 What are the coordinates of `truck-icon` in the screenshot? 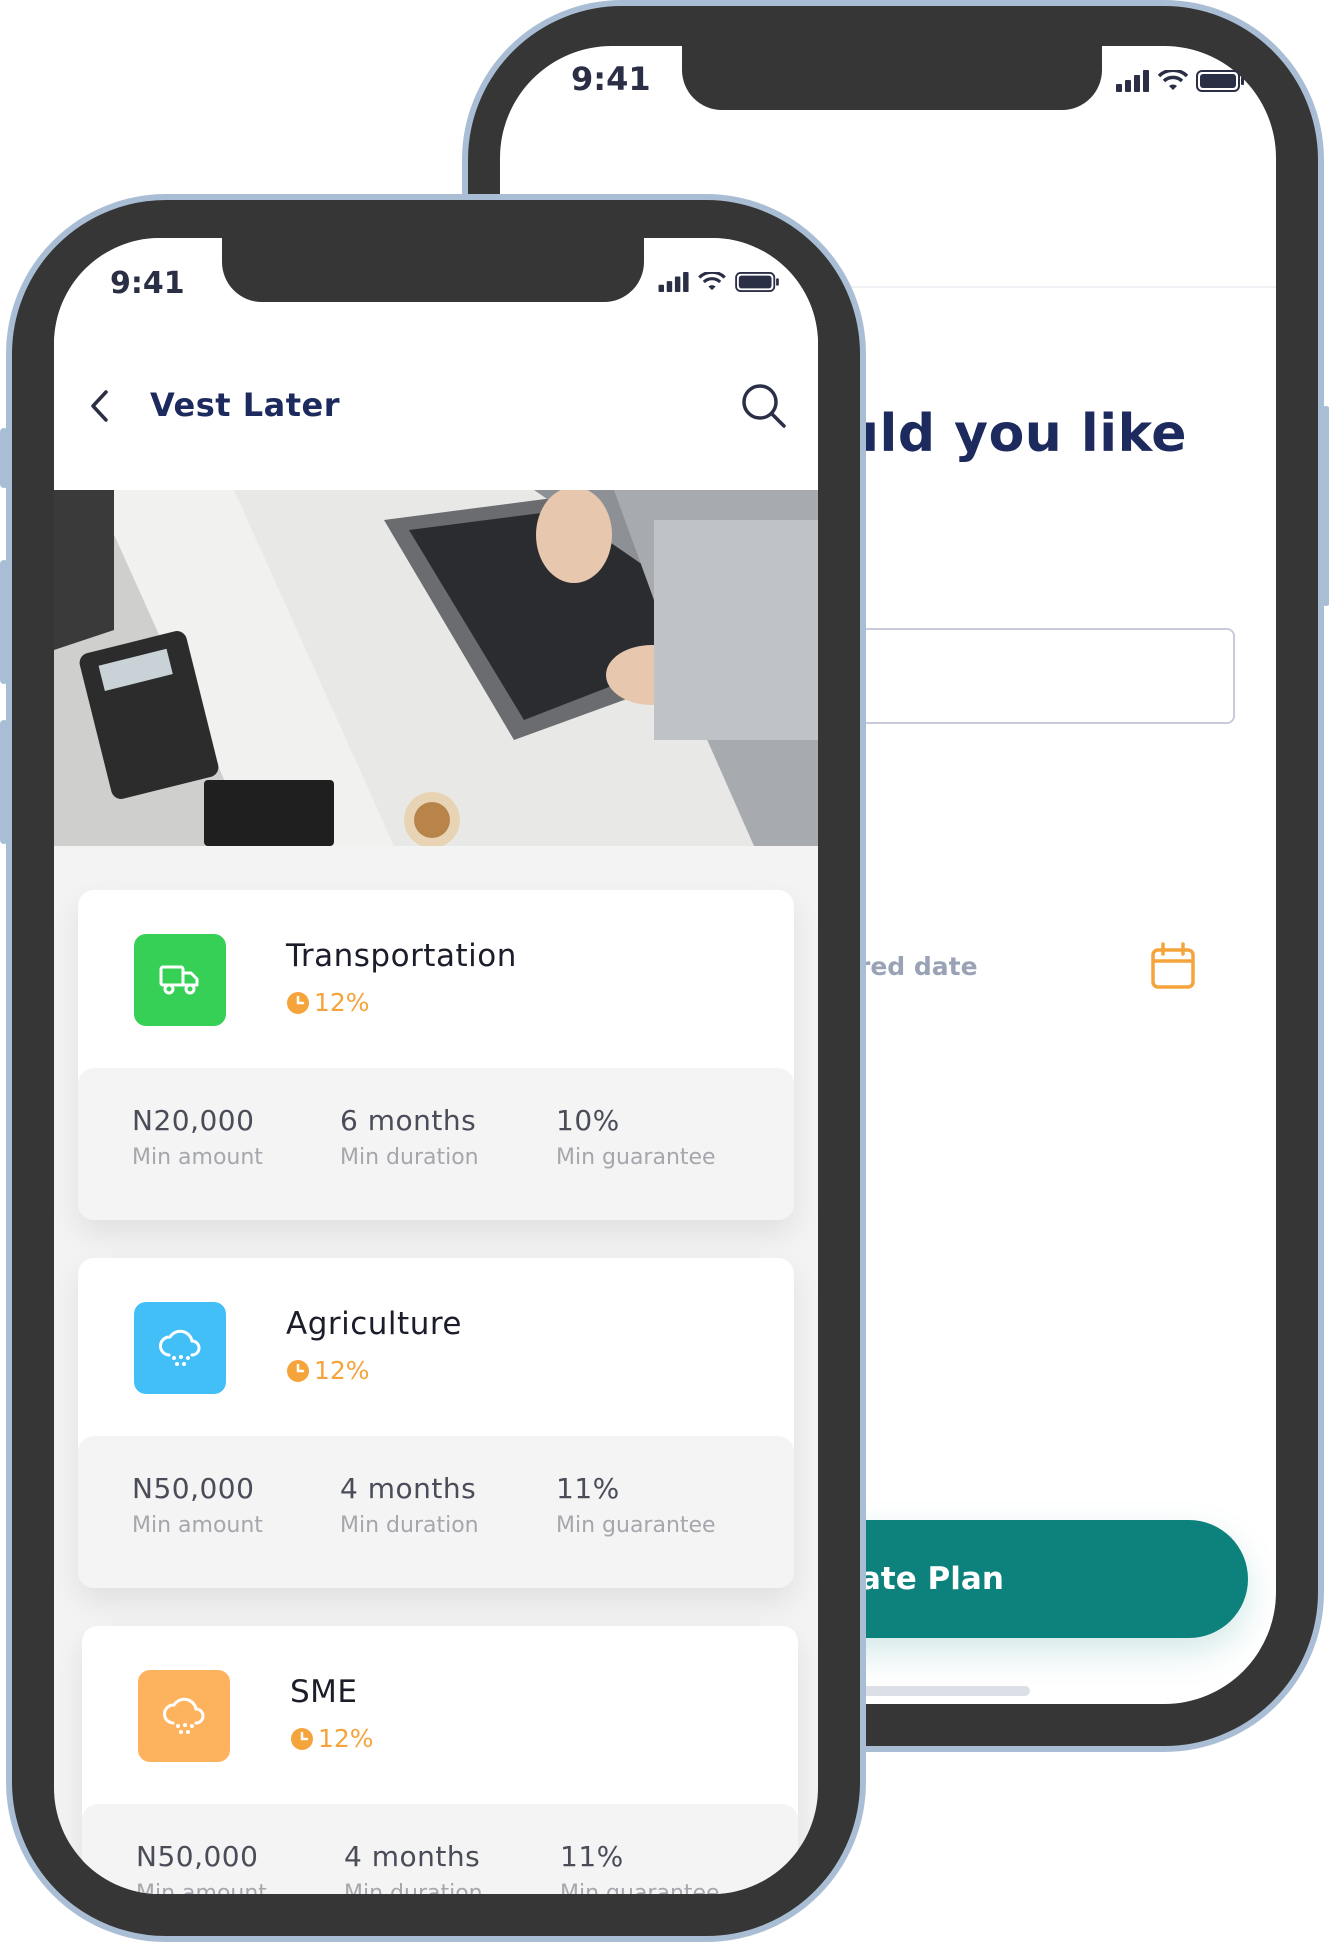 It's located at (179, 980).